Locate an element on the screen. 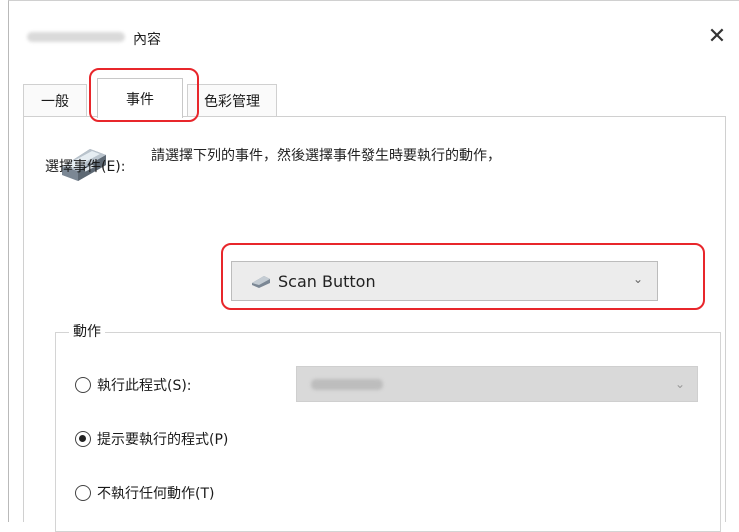 The image size is (739, 532). radio-prompt-program-indicator is located at coordinates (83, 439).